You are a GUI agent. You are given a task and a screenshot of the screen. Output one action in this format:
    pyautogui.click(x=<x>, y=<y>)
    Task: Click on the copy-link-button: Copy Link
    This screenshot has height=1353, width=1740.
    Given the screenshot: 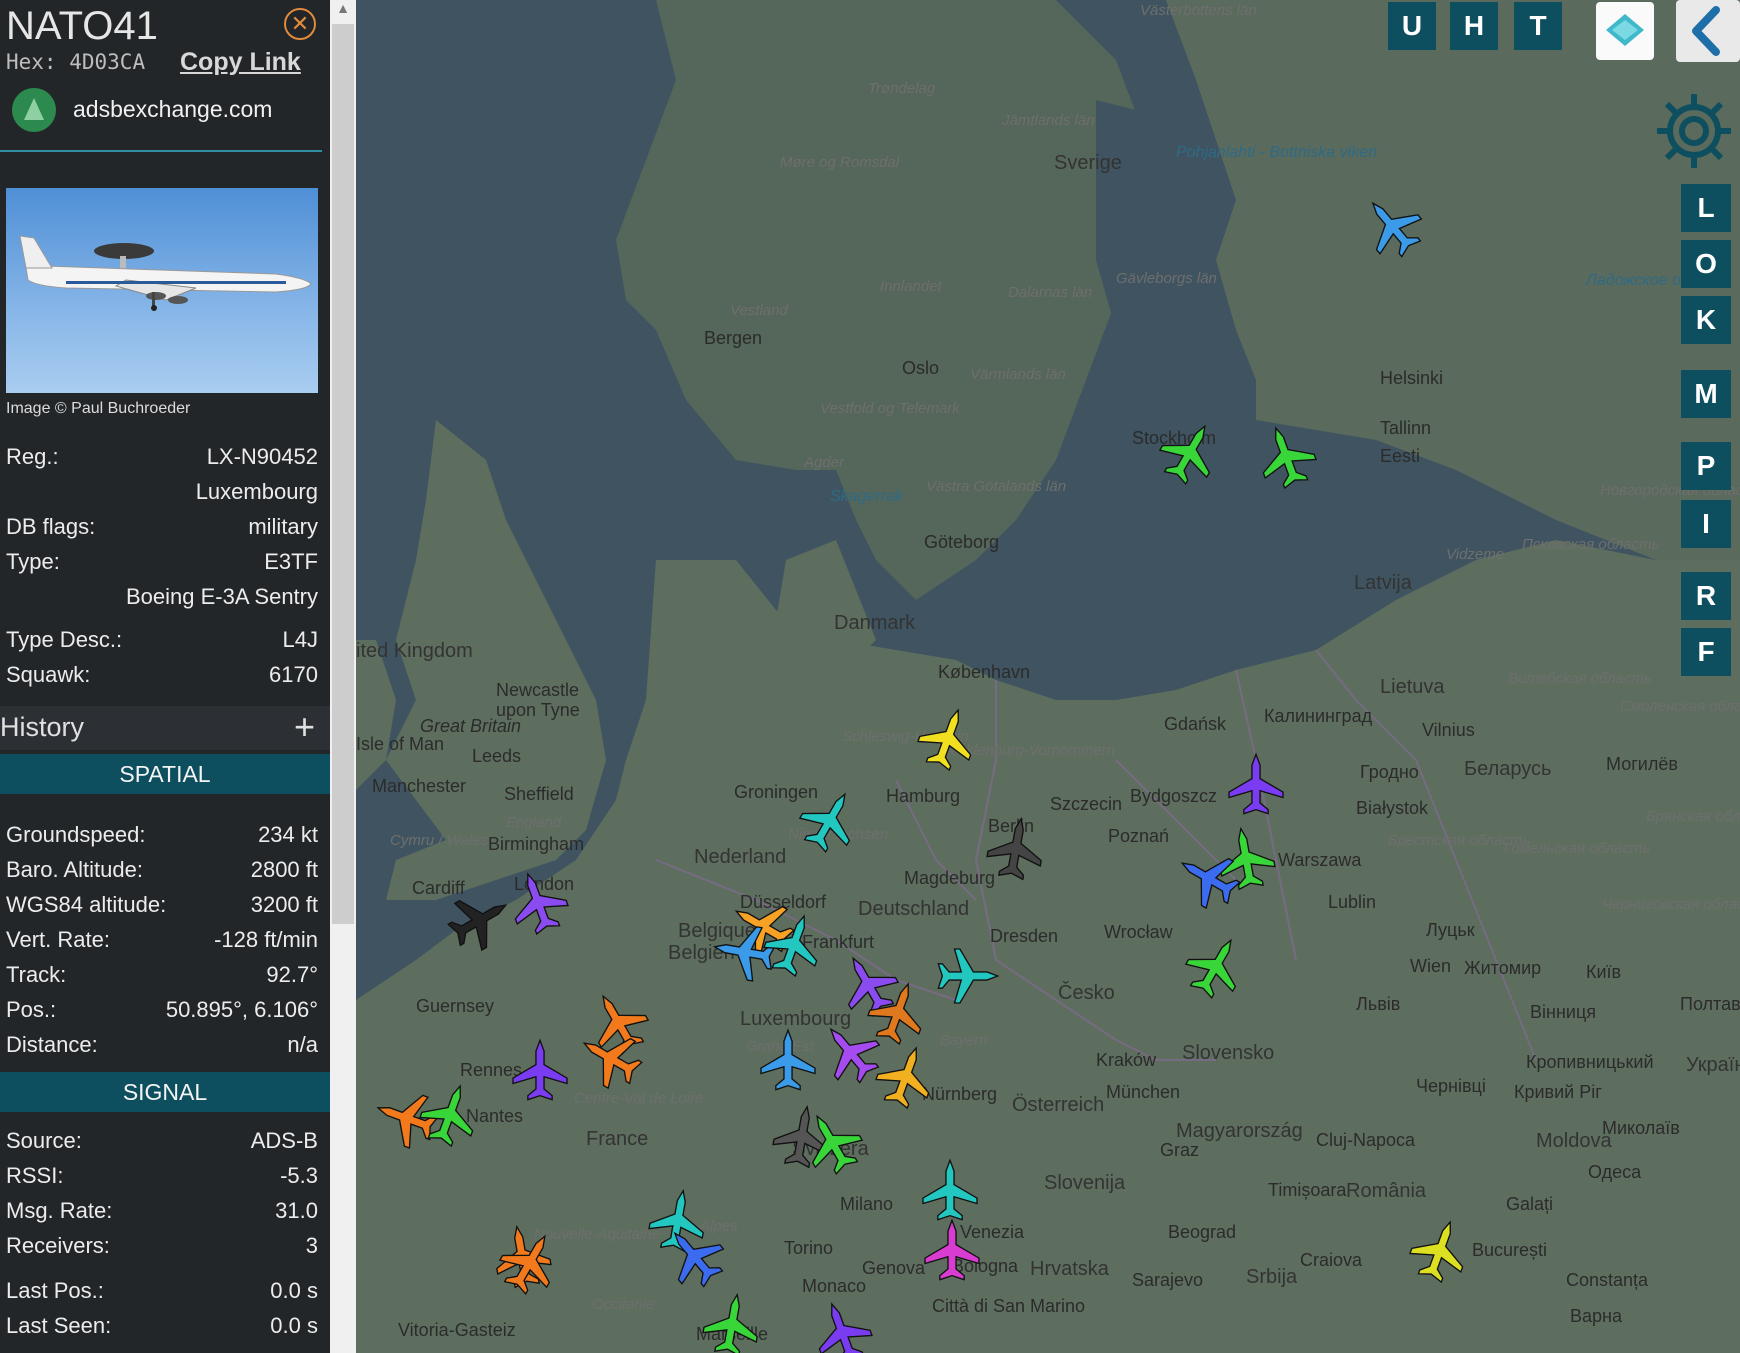 What is the action you would take?
    pyautogui.click(x=240, y=62)
    